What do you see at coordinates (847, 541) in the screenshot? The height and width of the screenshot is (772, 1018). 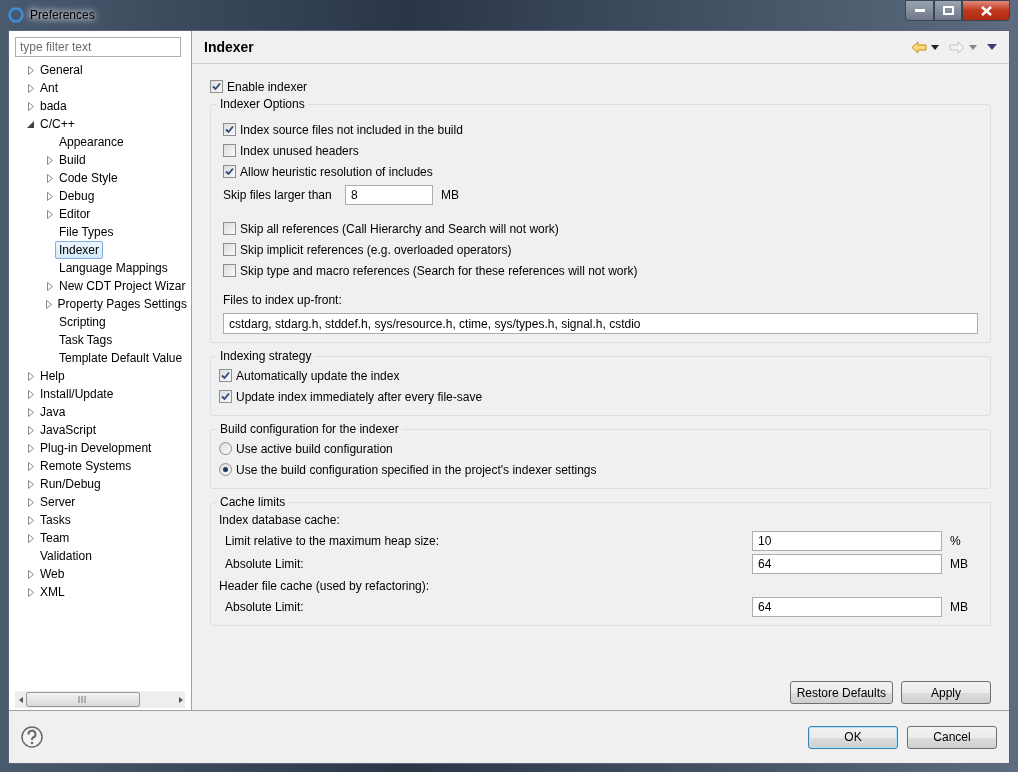 I see `limit-field: 10` at bounding box center [847, 541].